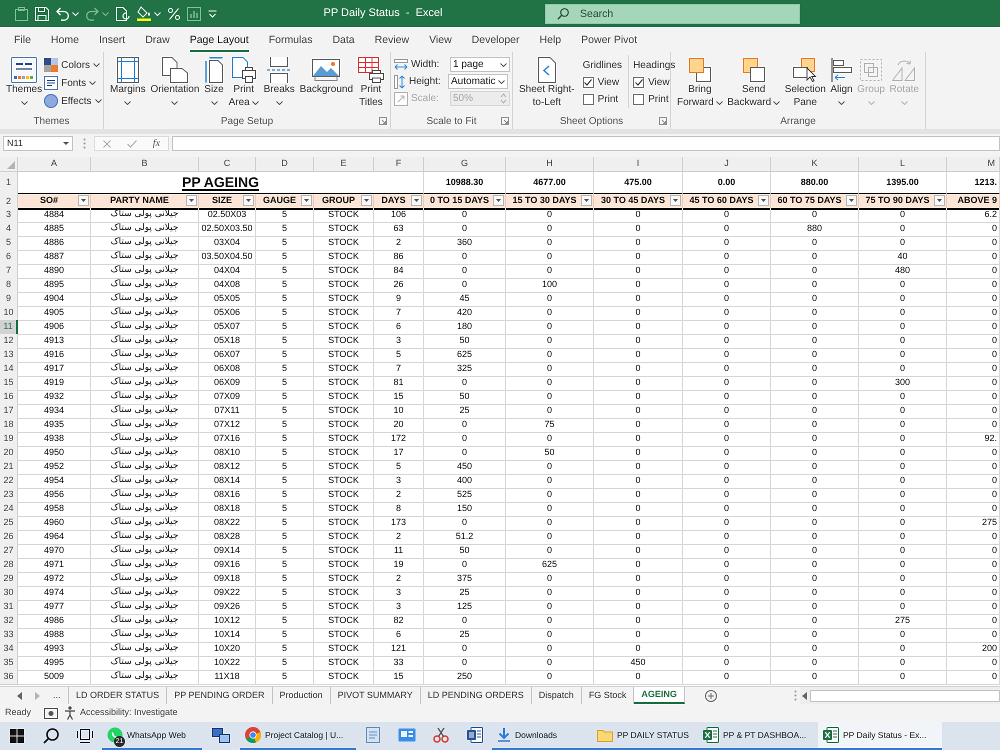  I want to click on row-number: 27, so click(9, 551).